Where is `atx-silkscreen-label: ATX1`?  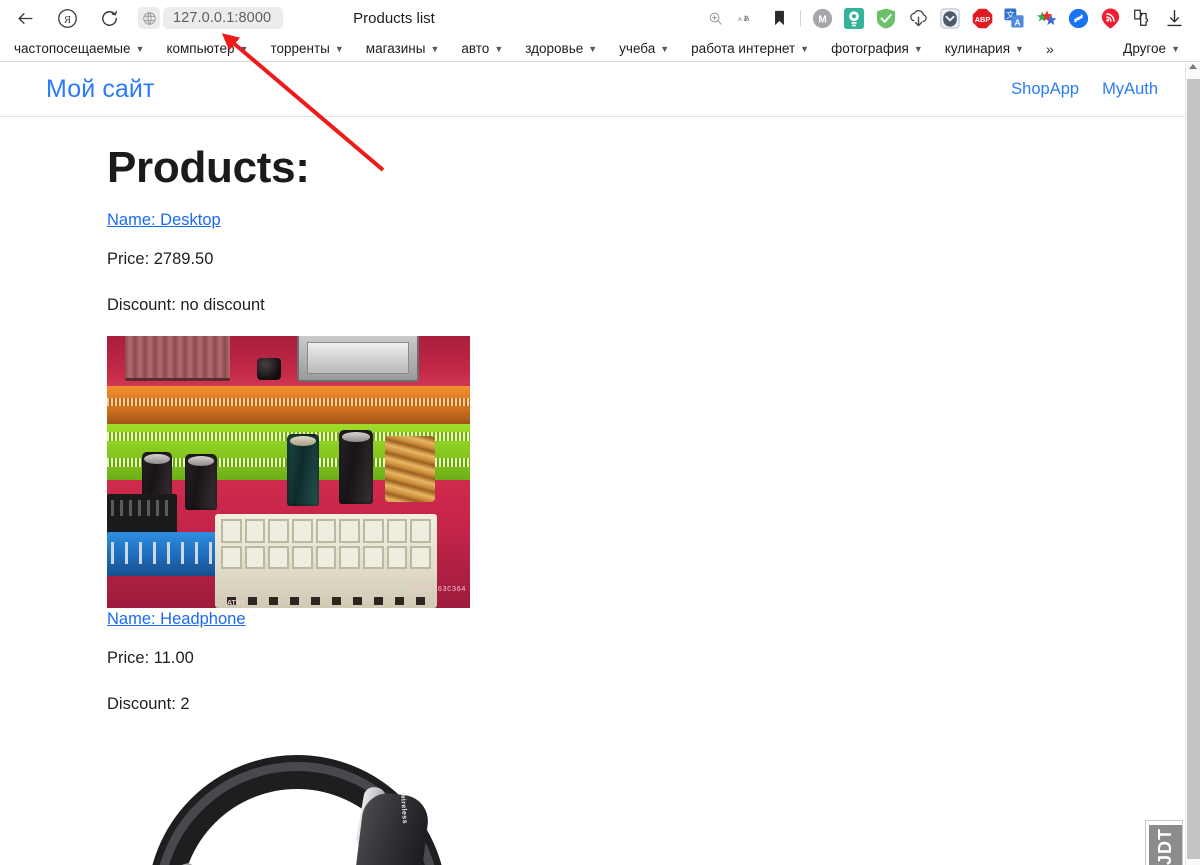
atx-silkscreen-label: ATX1 is located at coordinates (236, 603).